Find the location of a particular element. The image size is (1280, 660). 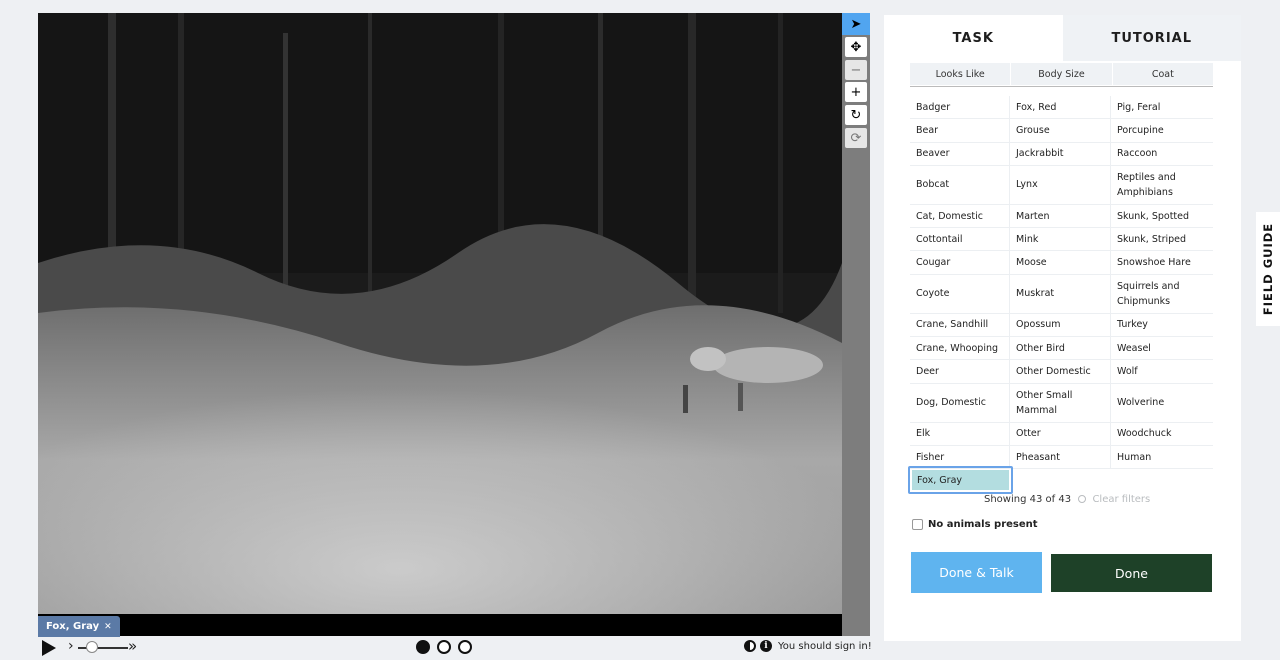

species-choice: Lynx is located at coordinates (1060, 185).